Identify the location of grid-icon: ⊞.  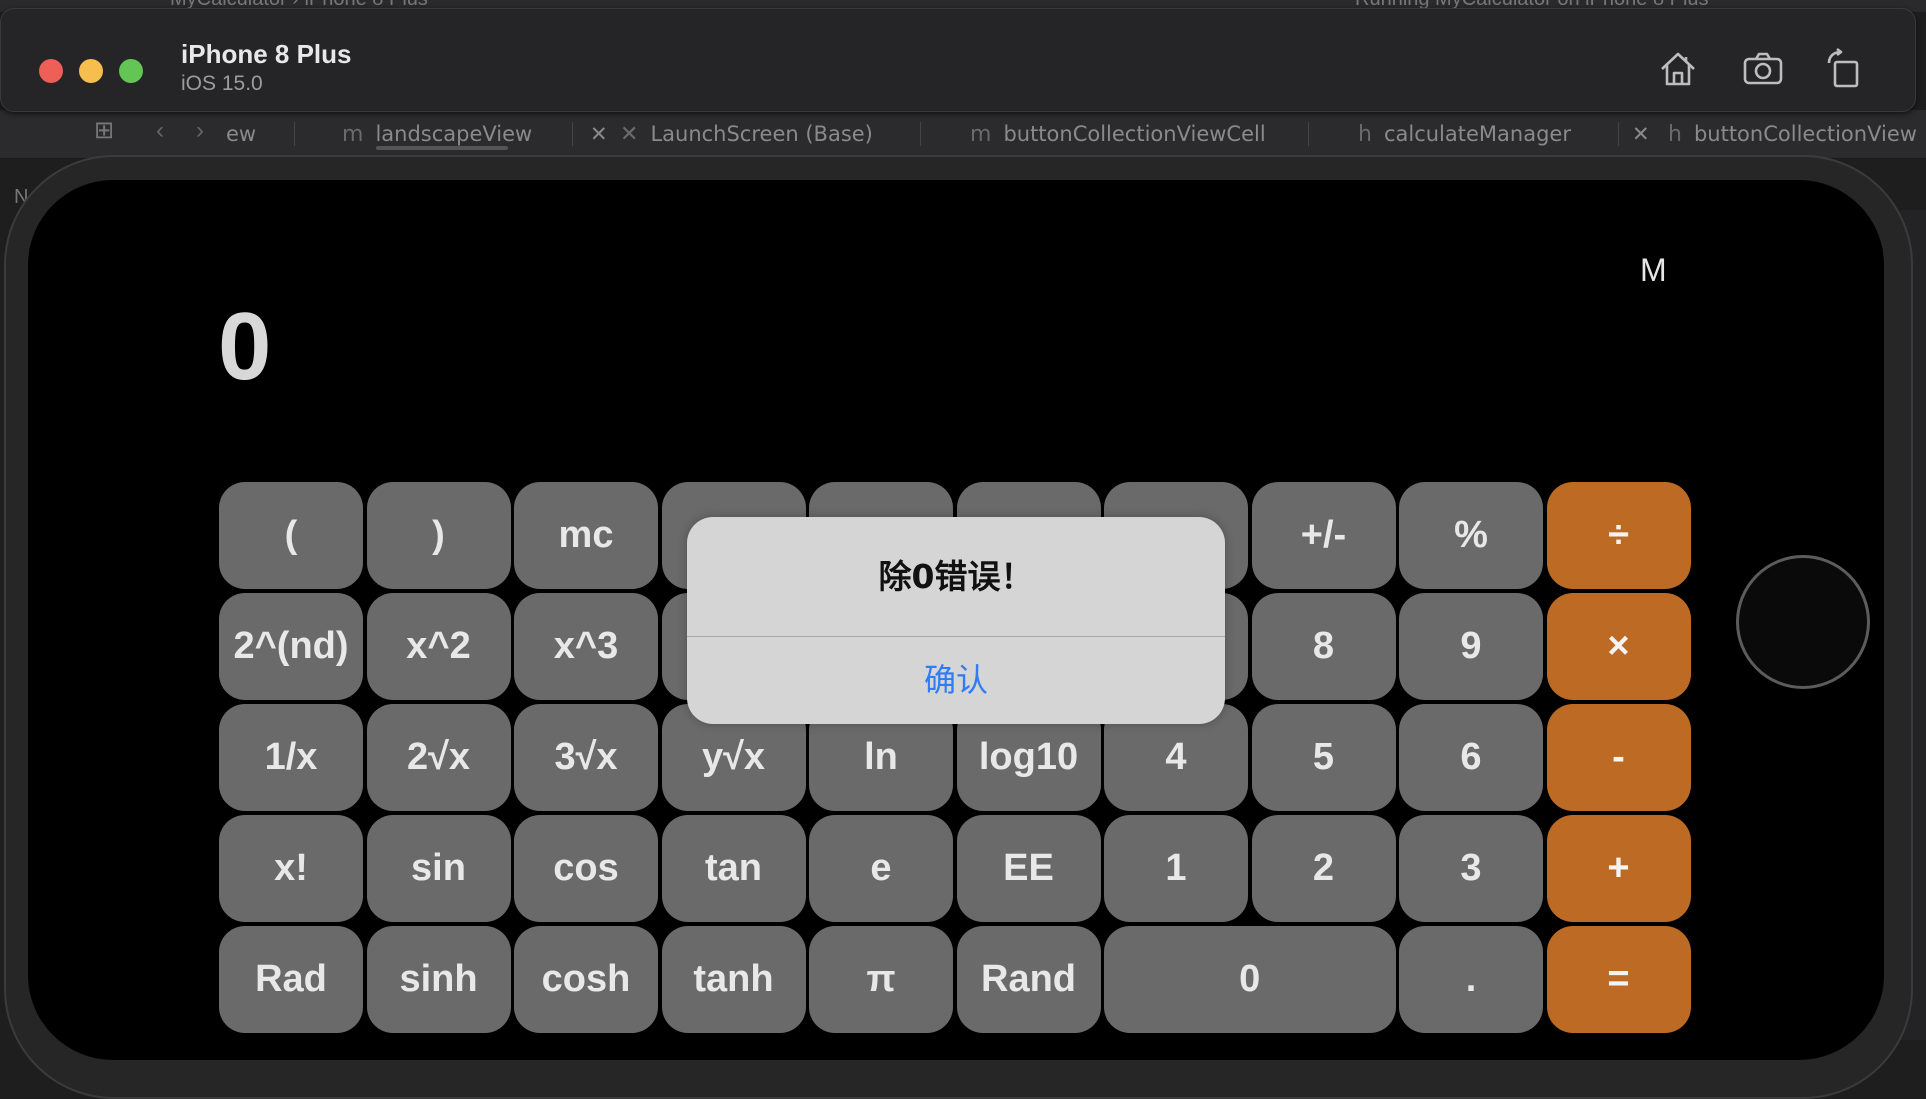
(107, 131).